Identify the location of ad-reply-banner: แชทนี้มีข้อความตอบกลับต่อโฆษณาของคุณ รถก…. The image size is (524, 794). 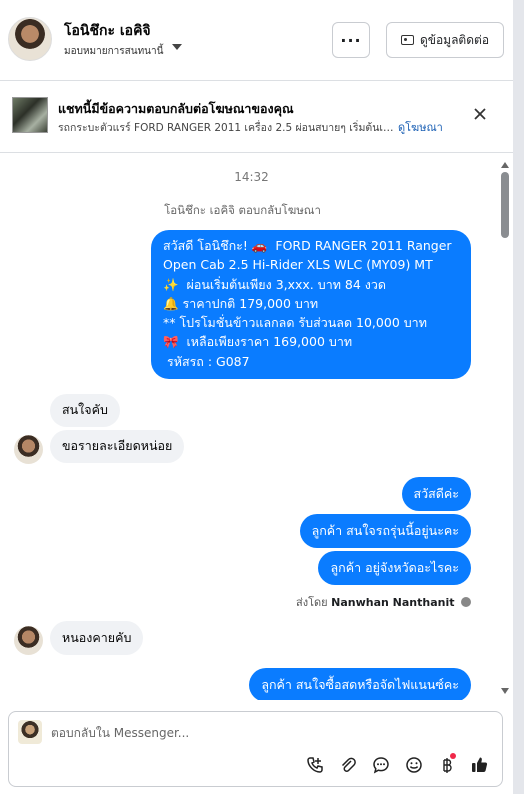
(256, 117).